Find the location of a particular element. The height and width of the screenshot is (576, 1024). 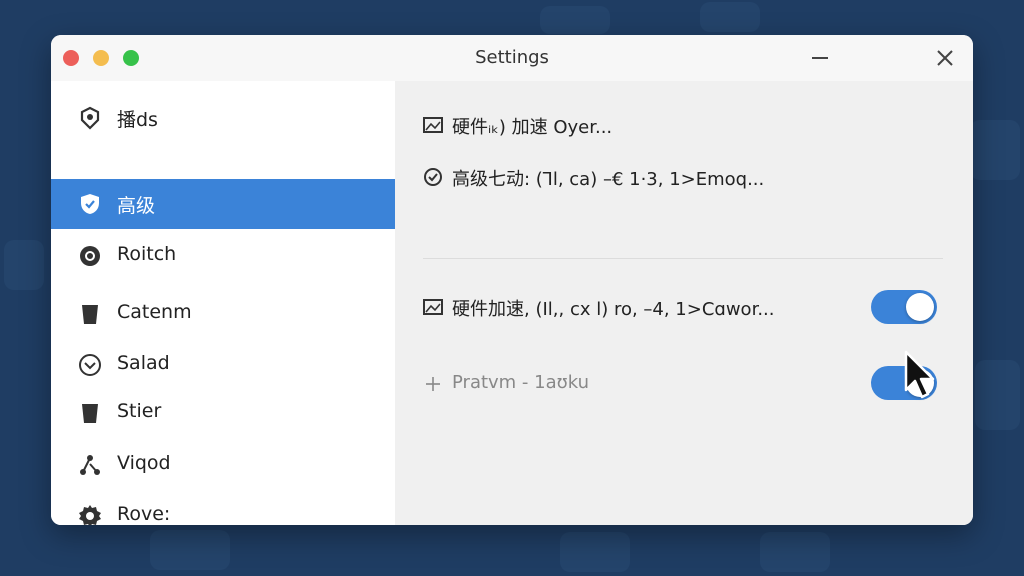

sidebar-item-0: 播ds is located at coordinates (223, 118).